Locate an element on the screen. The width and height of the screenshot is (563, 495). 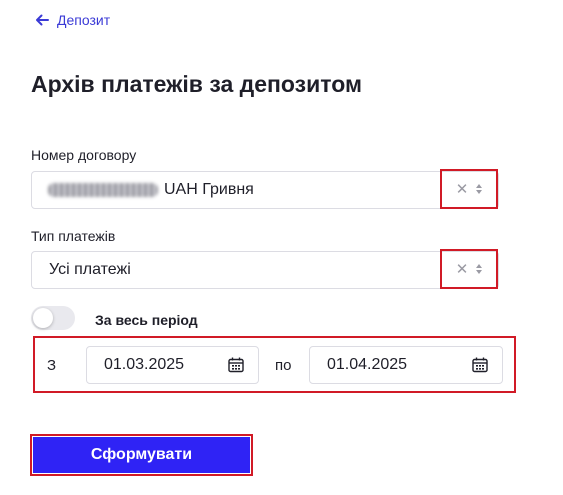
contract-select: UAH Гривня ✕ is located at coordinates (265, 189).